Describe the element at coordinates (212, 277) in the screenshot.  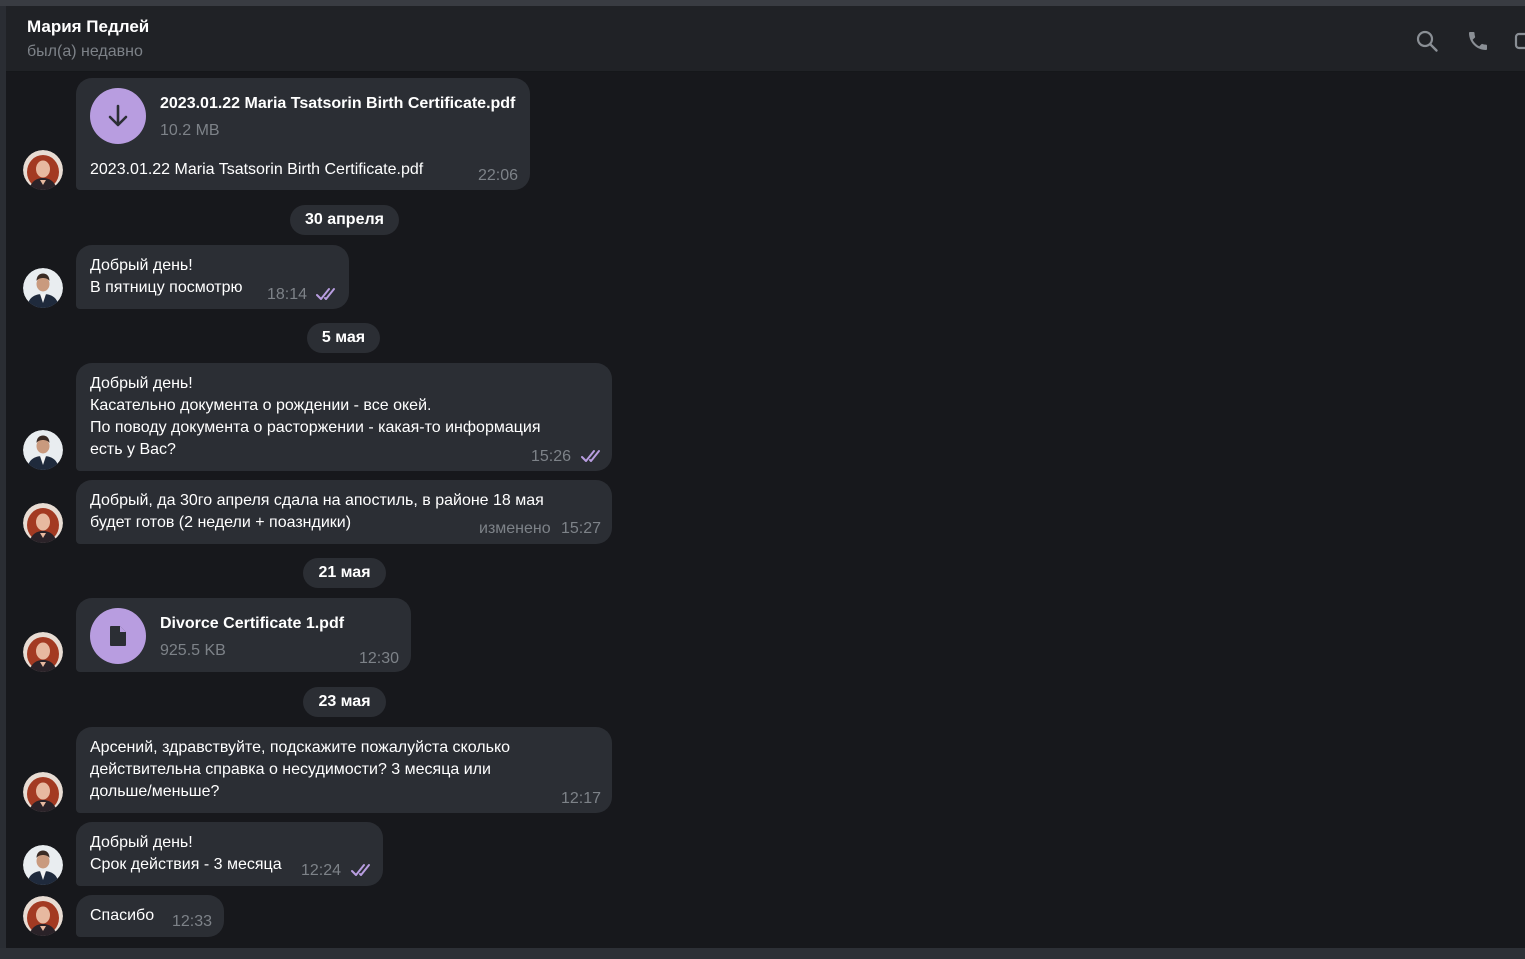
I see `text-message: Добрый день! В пятницу посмотрю 18:14` at that location.